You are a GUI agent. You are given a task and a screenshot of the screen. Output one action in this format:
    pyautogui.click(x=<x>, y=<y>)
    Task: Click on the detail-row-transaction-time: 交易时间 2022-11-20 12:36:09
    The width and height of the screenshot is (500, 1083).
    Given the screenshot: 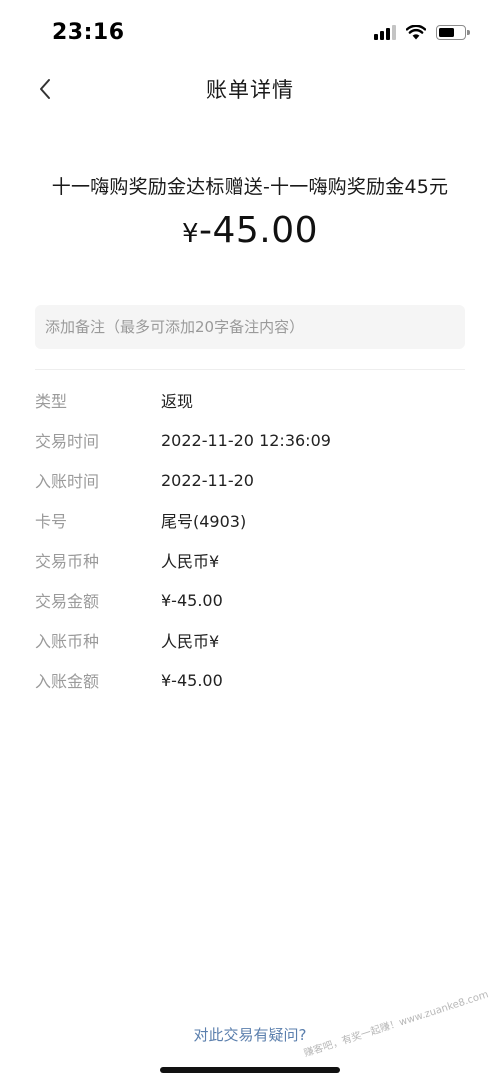 What is the action you would take?
    pyautogui.click(x=250, y=440)
    